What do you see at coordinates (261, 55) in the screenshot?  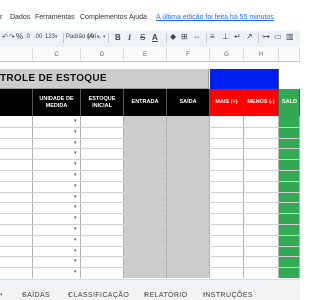 I see `column-header-h: H` at bounding box center [261, 55].